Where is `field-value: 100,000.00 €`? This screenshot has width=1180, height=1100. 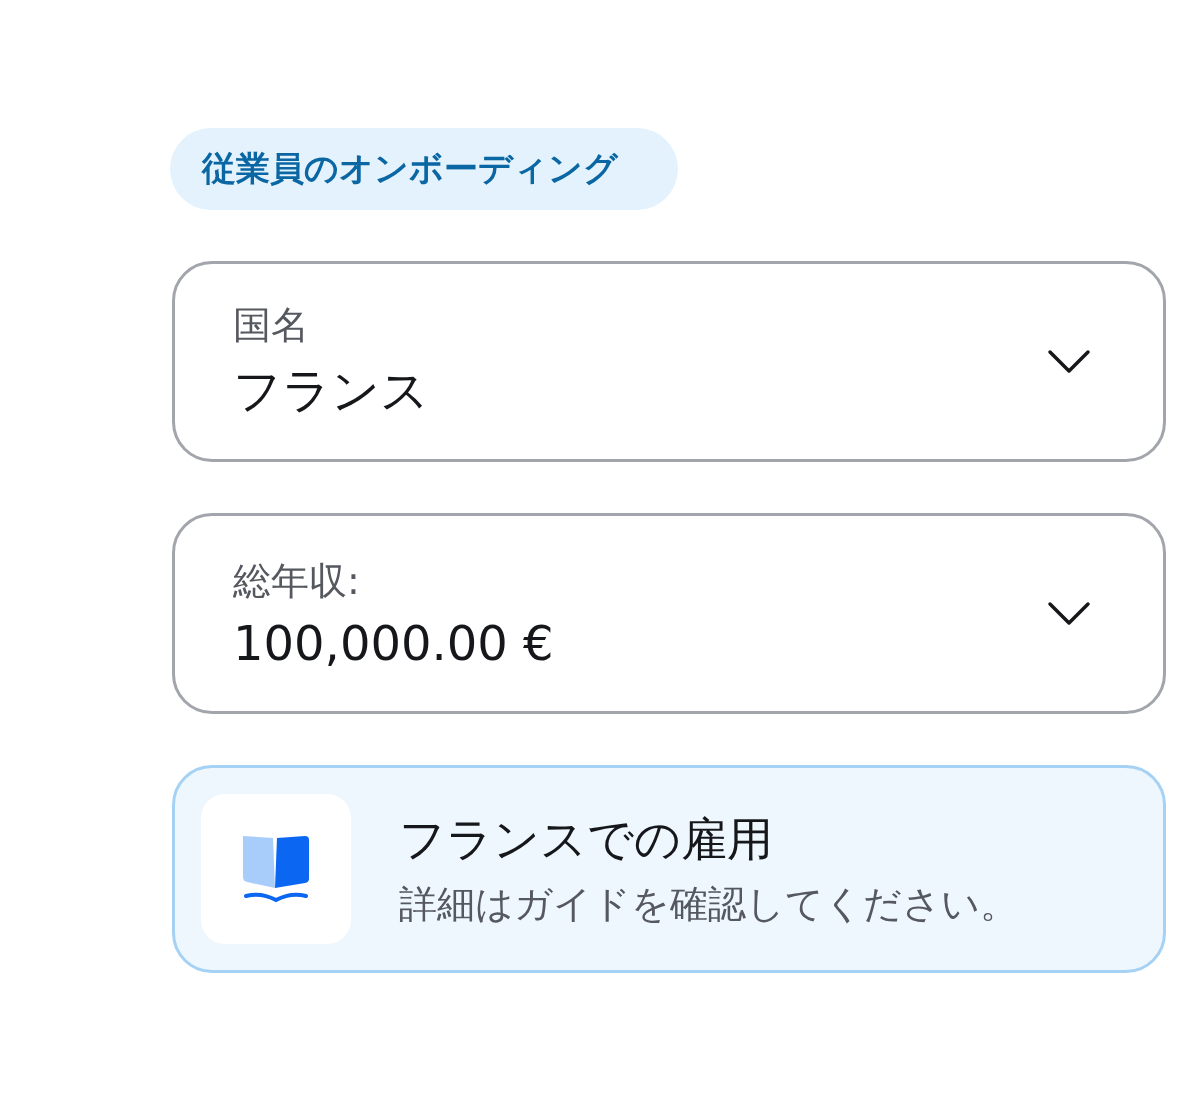 field-value: 100,000.00 € is located at coordinates (393, 643).